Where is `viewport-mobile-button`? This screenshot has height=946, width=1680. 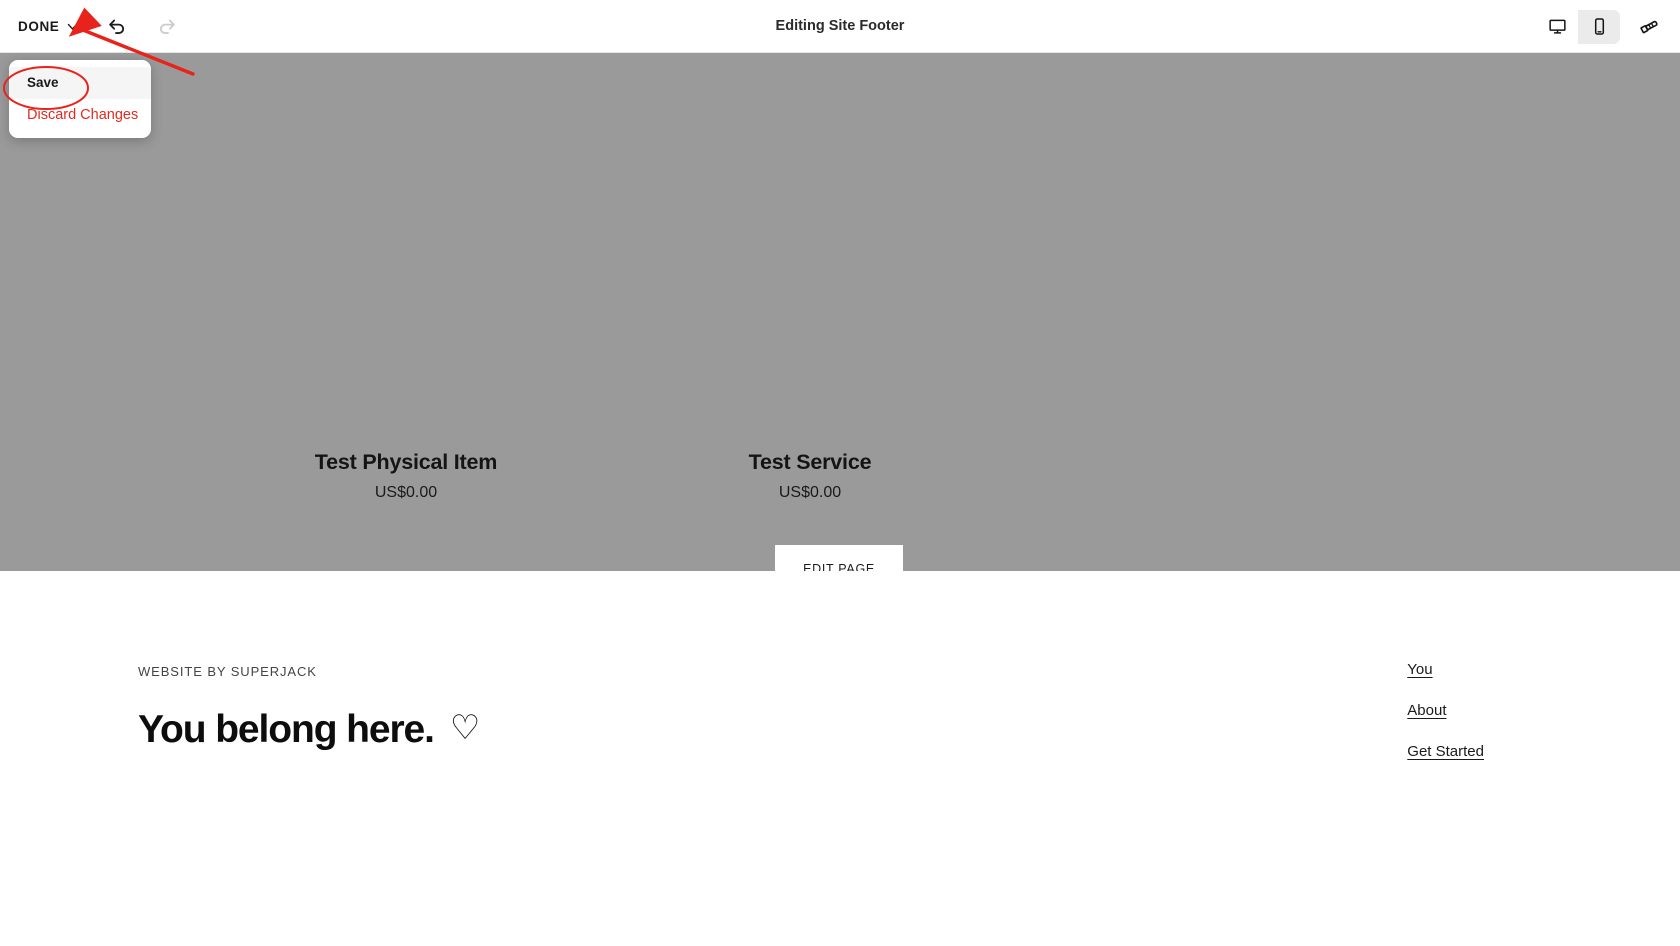 viewport-mobile-button is located at coordinates (1599, 26).